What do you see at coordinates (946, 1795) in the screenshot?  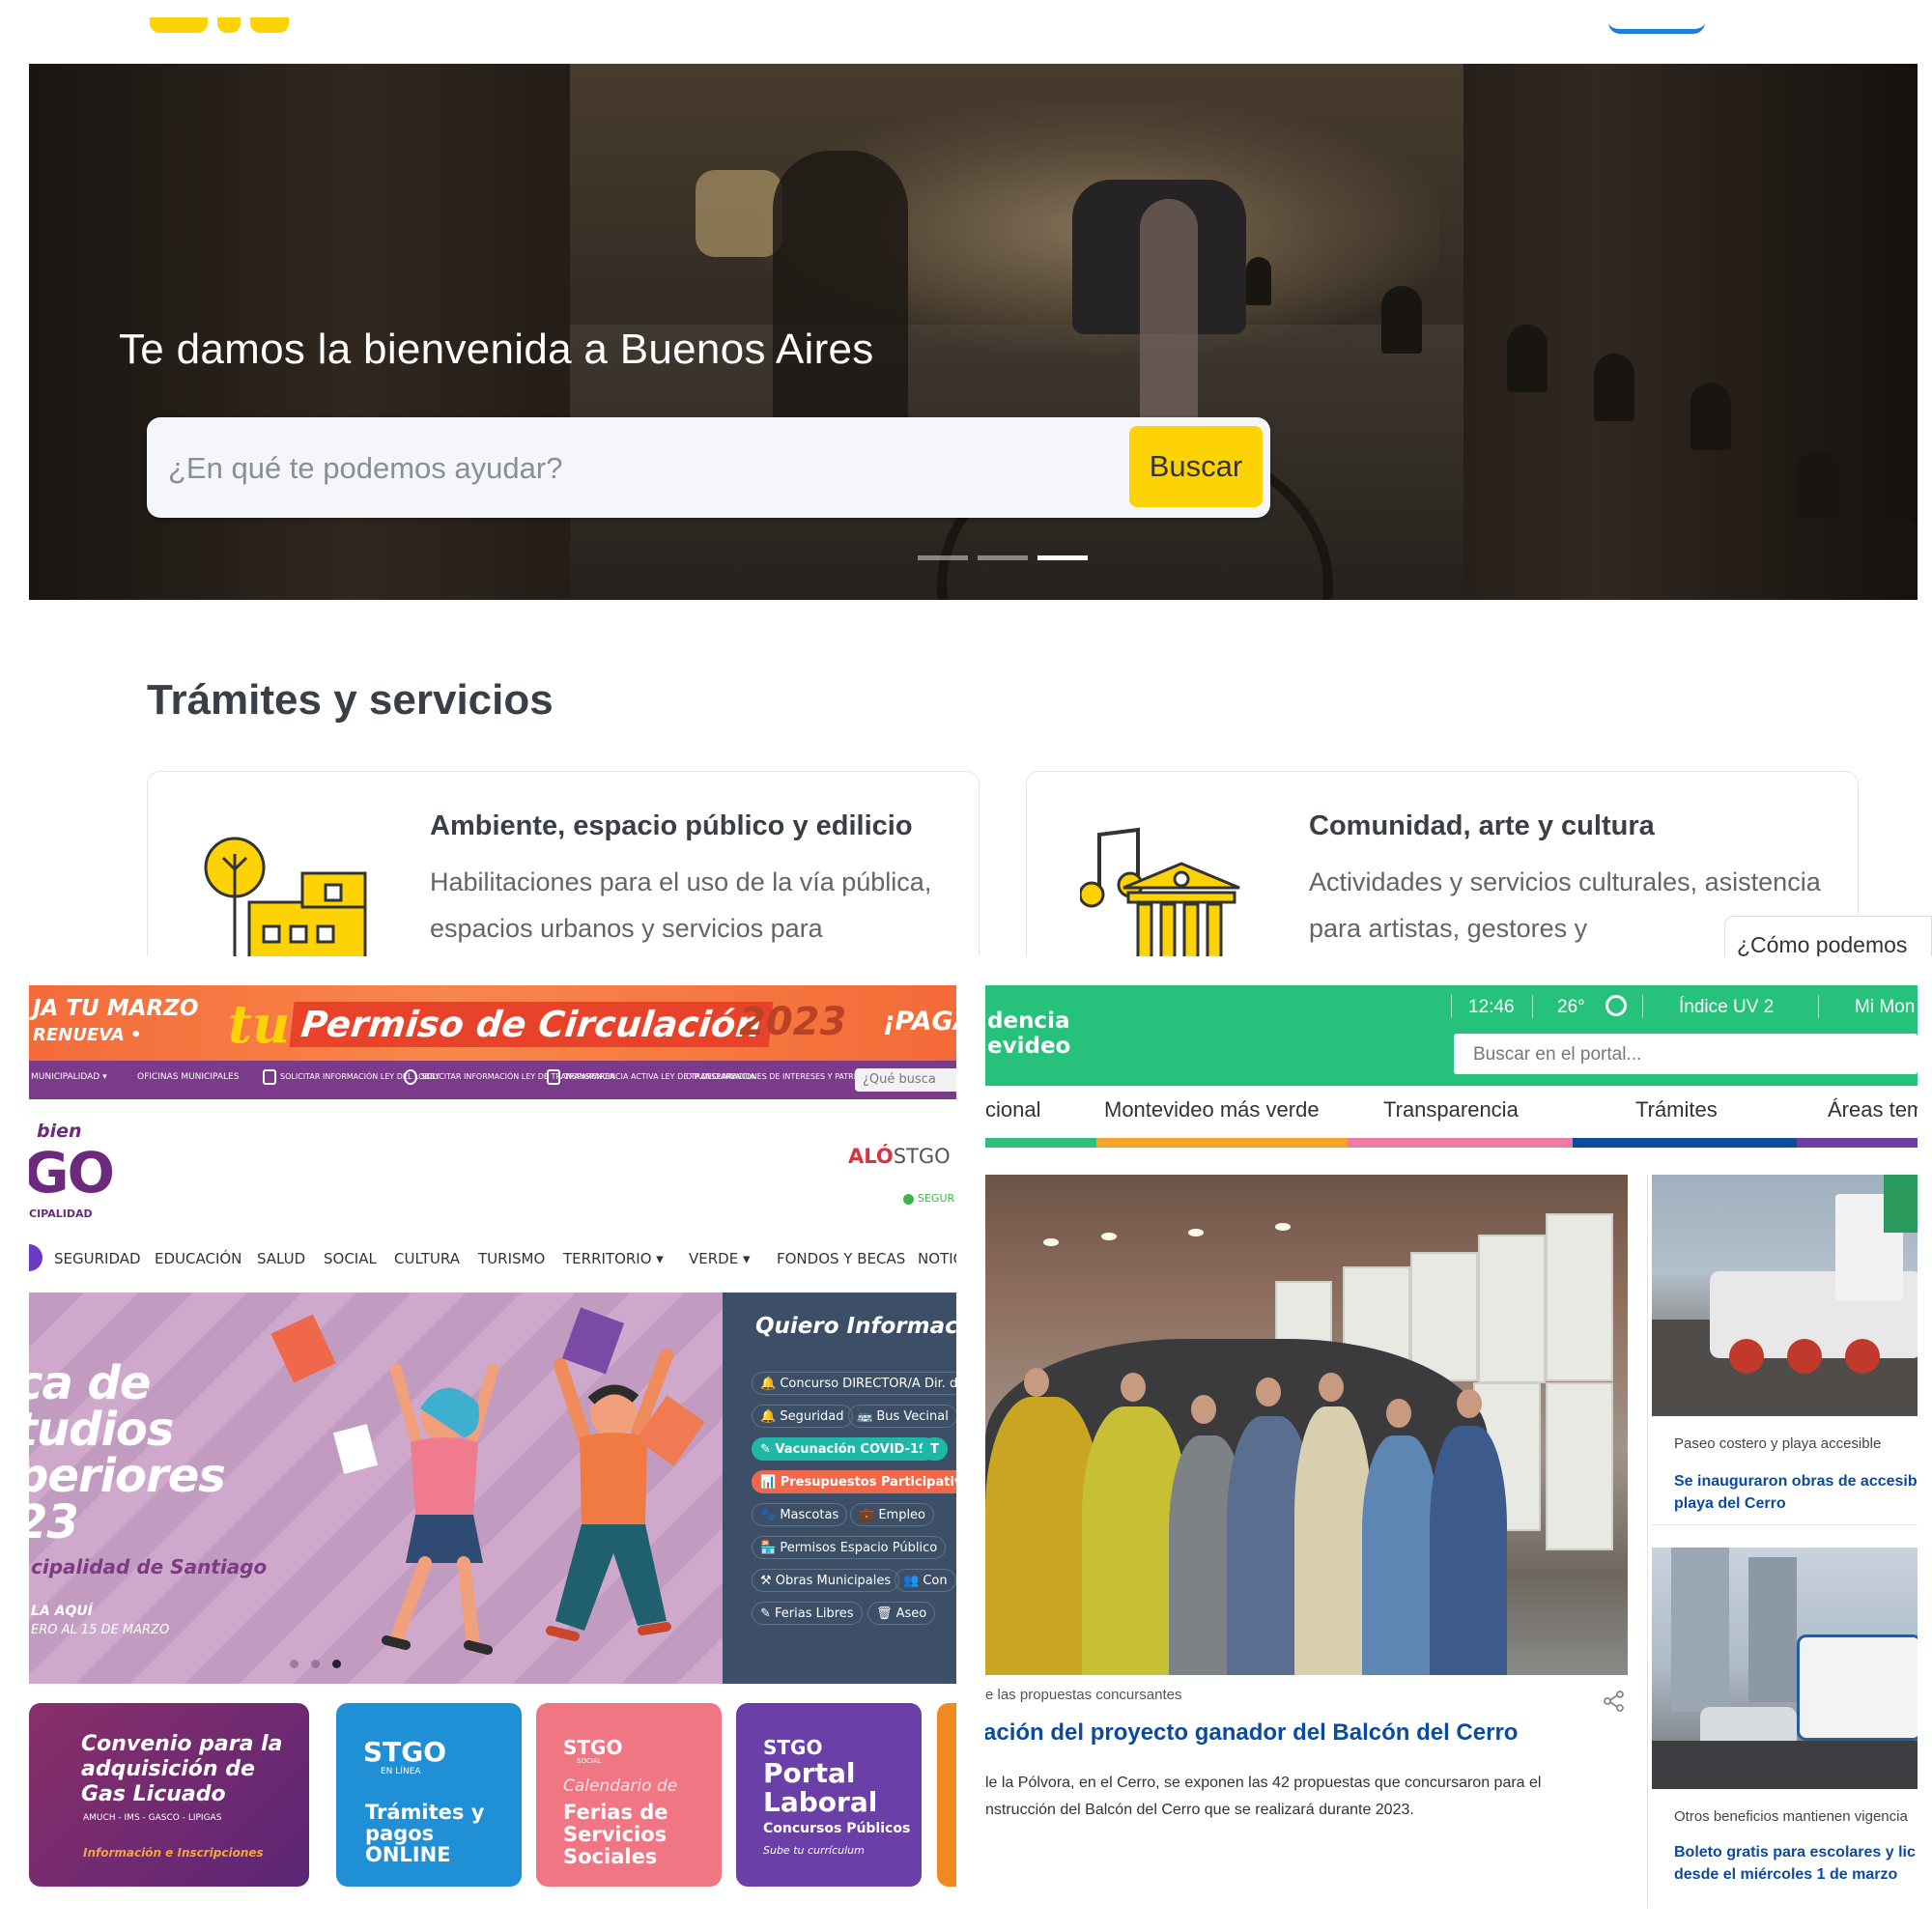 I see `tile-partial` at bounding box center [946, 1795].